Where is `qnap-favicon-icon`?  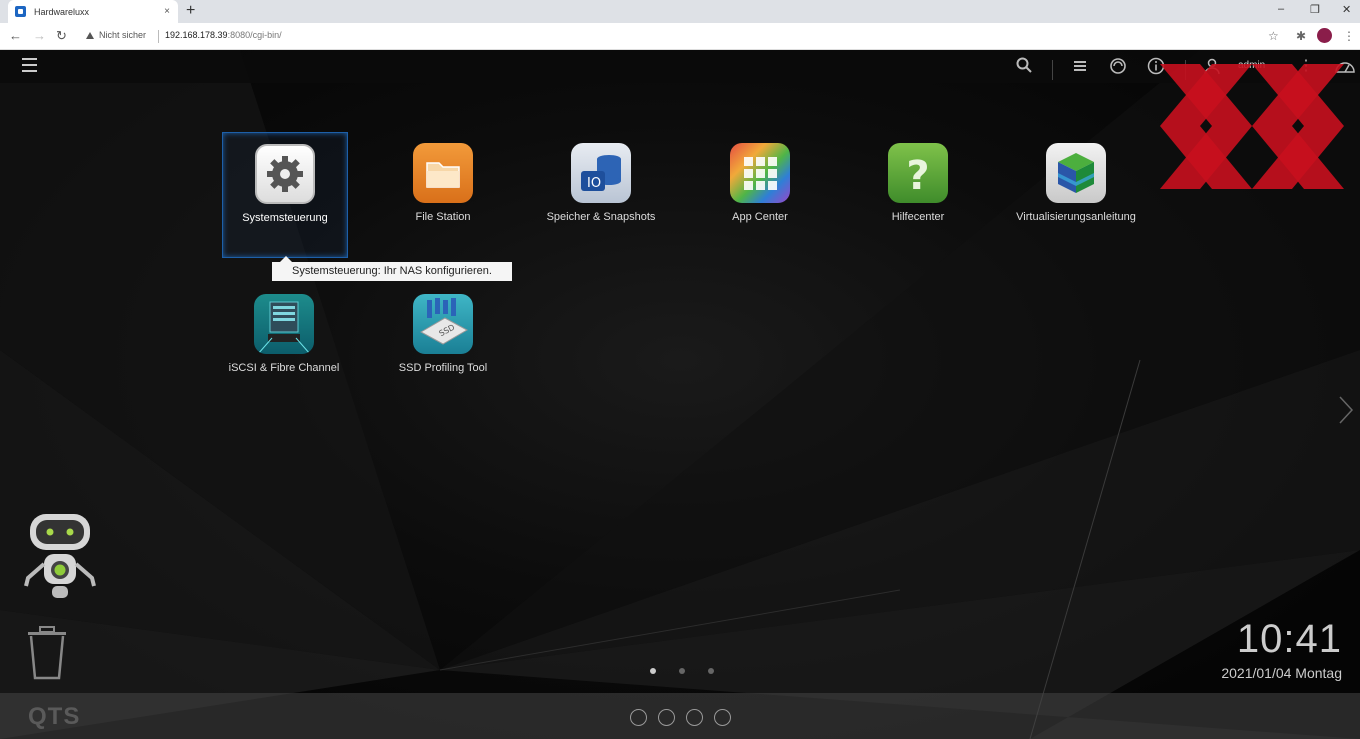 qnap-favicon-icon is located at coordinates (20, 11).